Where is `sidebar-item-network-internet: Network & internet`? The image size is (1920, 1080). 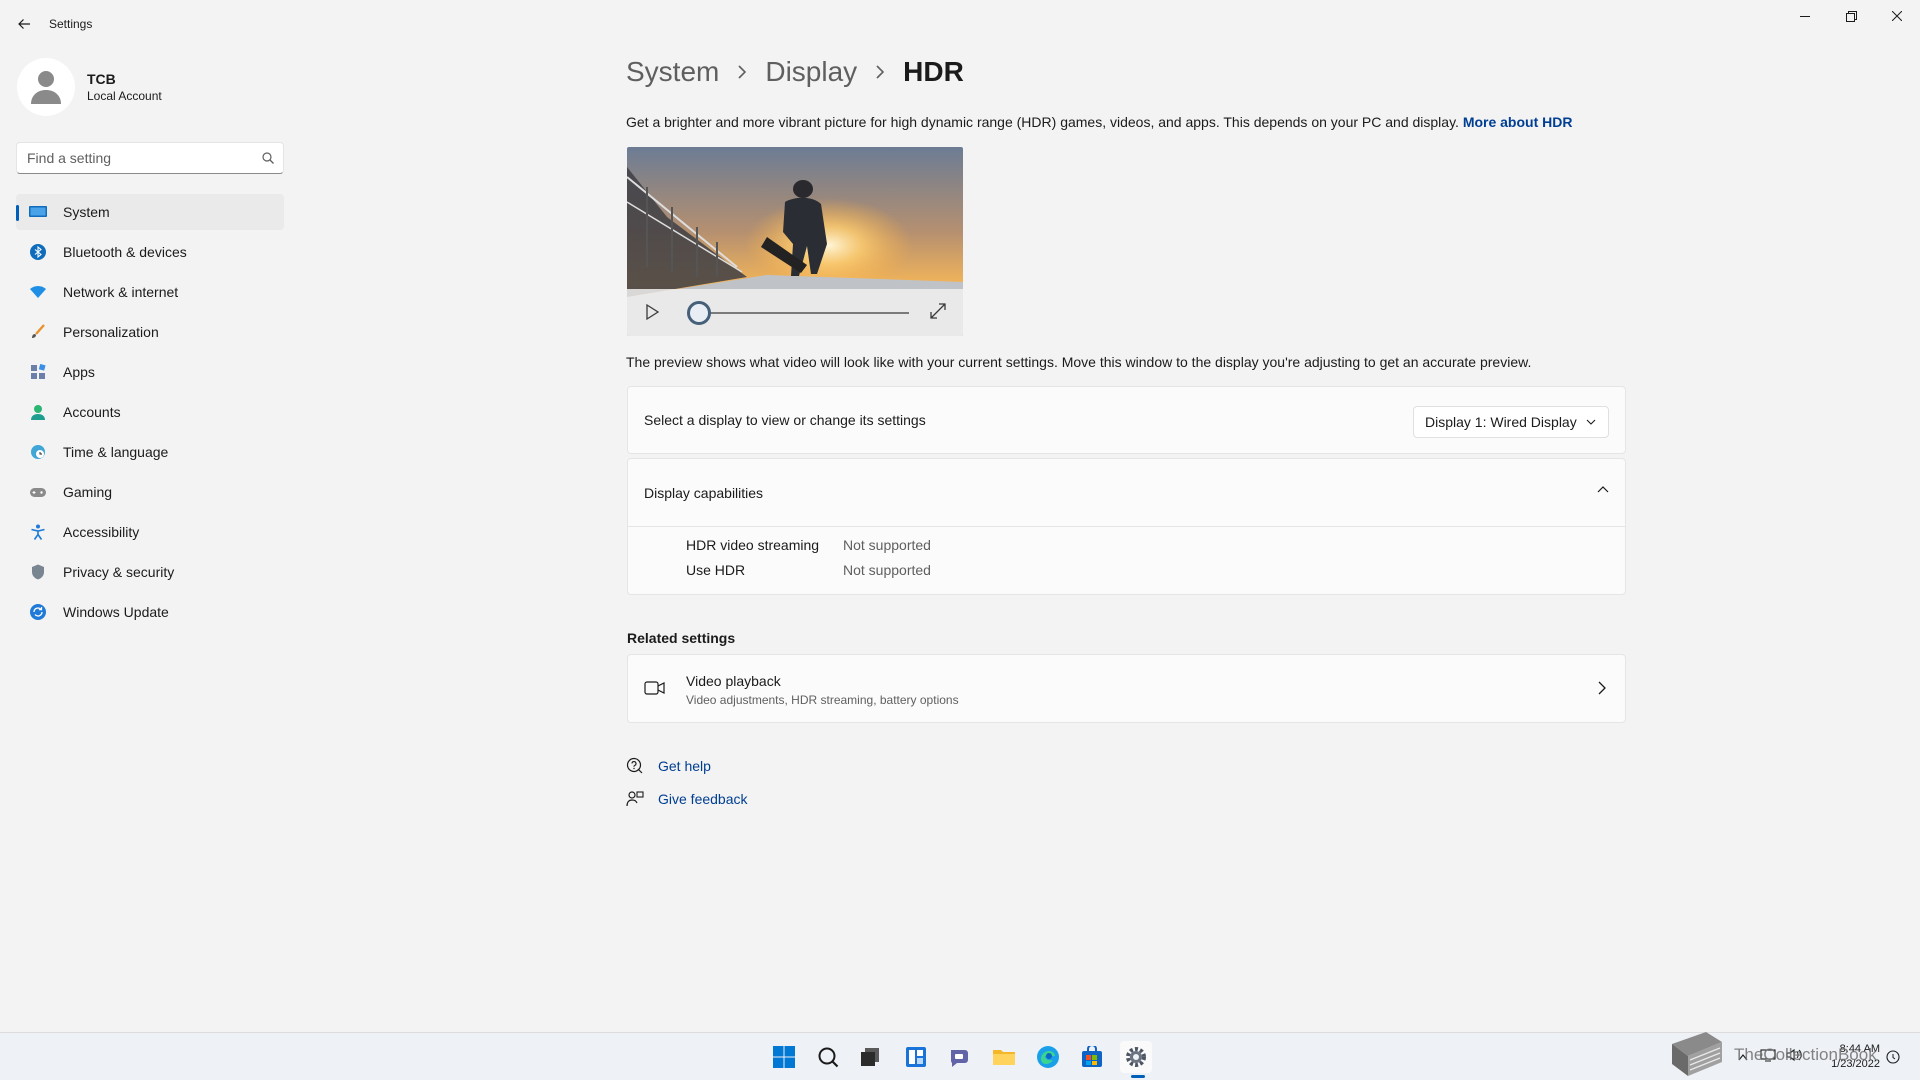 sidebar-item-network-internet: Network & internet is located at coordinates (150, 292).